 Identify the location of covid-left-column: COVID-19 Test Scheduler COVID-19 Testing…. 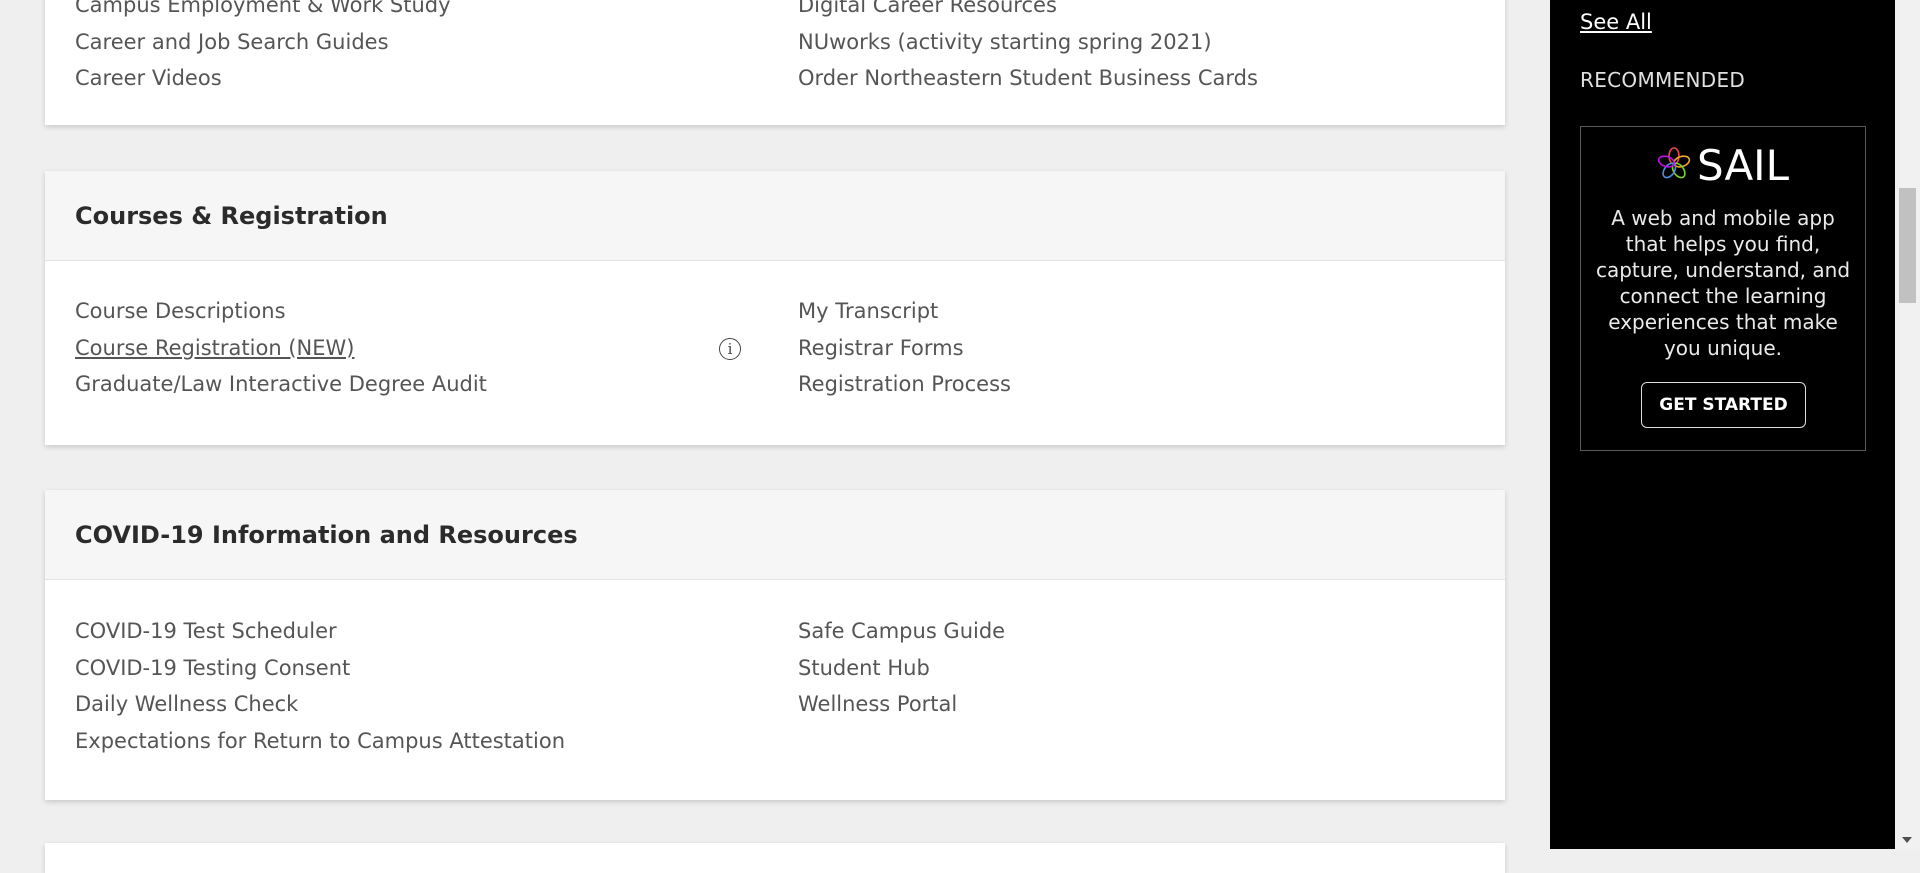
(320, 686).